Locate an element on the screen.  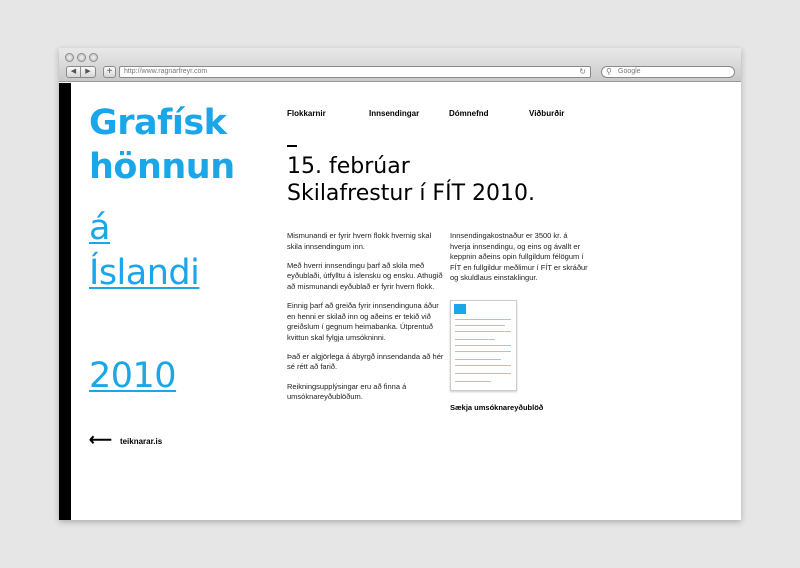
year-link: 2010 is located at coordinates (133, 376).